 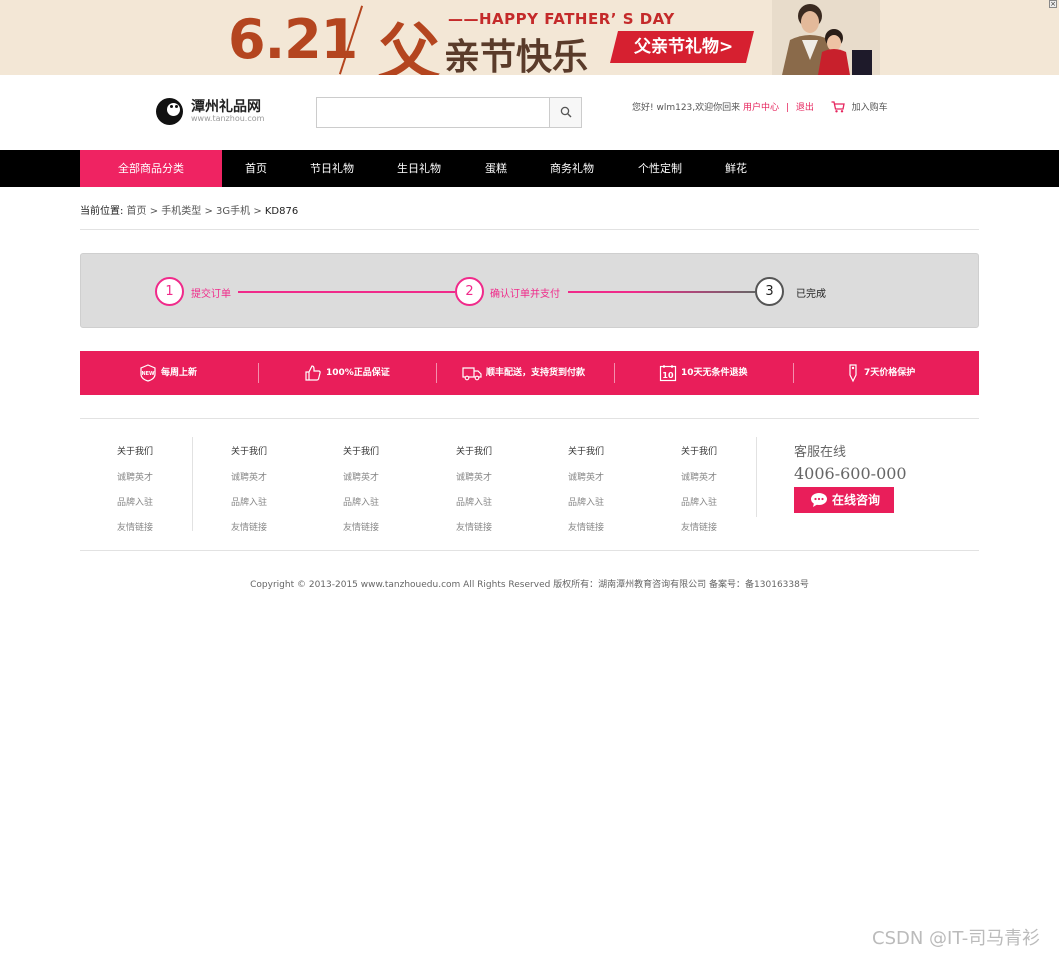 I want to click on site-logo: 潭州礼品网 www.tanzhou.com, so click(x=211, y=111).